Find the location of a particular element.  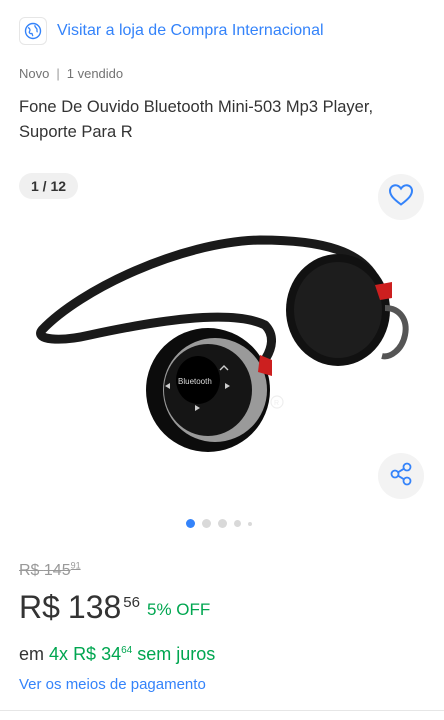

price-int: 138 is located at coordinates (94, 607).